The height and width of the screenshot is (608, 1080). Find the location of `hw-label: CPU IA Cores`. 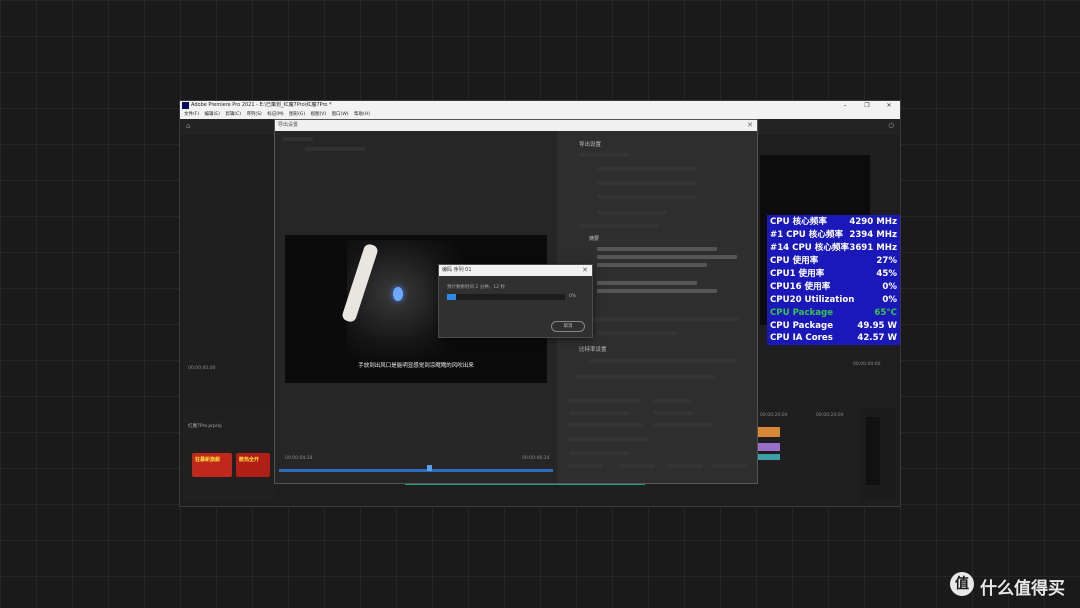

hw-label: CPU IA Cores is located at coordinates (801, 338).